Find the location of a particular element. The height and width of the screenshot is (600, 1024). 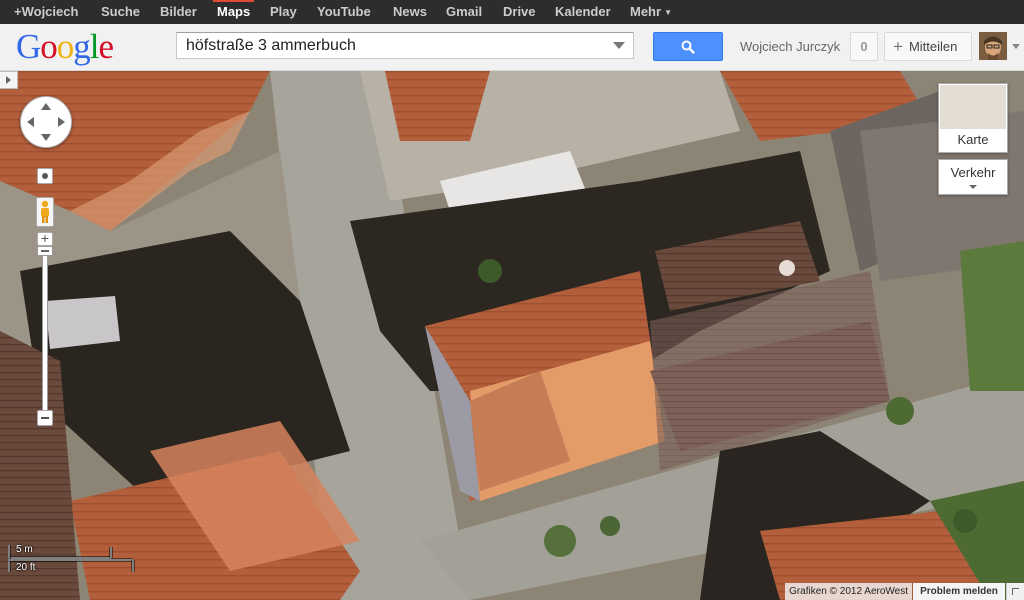

plus-icon: + is located at coordinates (898, 46).